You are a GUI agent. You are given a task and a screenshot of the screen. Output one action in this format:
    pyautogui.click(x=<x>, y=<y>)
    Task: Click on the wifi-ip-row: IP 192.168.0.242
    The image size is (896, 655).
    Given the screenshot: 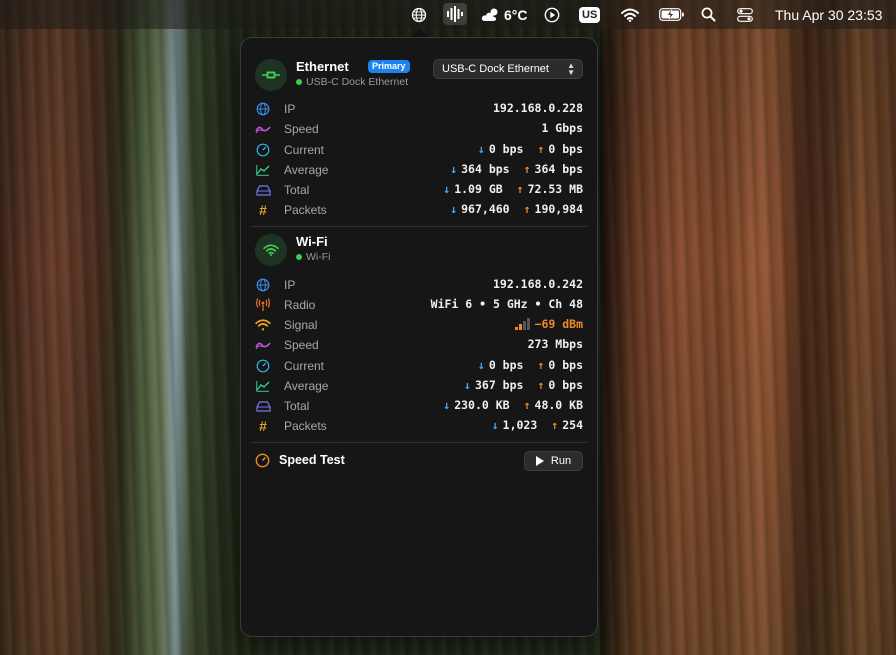 What is the action you would take?
    pyautogui.click(x=420, y=285)
    